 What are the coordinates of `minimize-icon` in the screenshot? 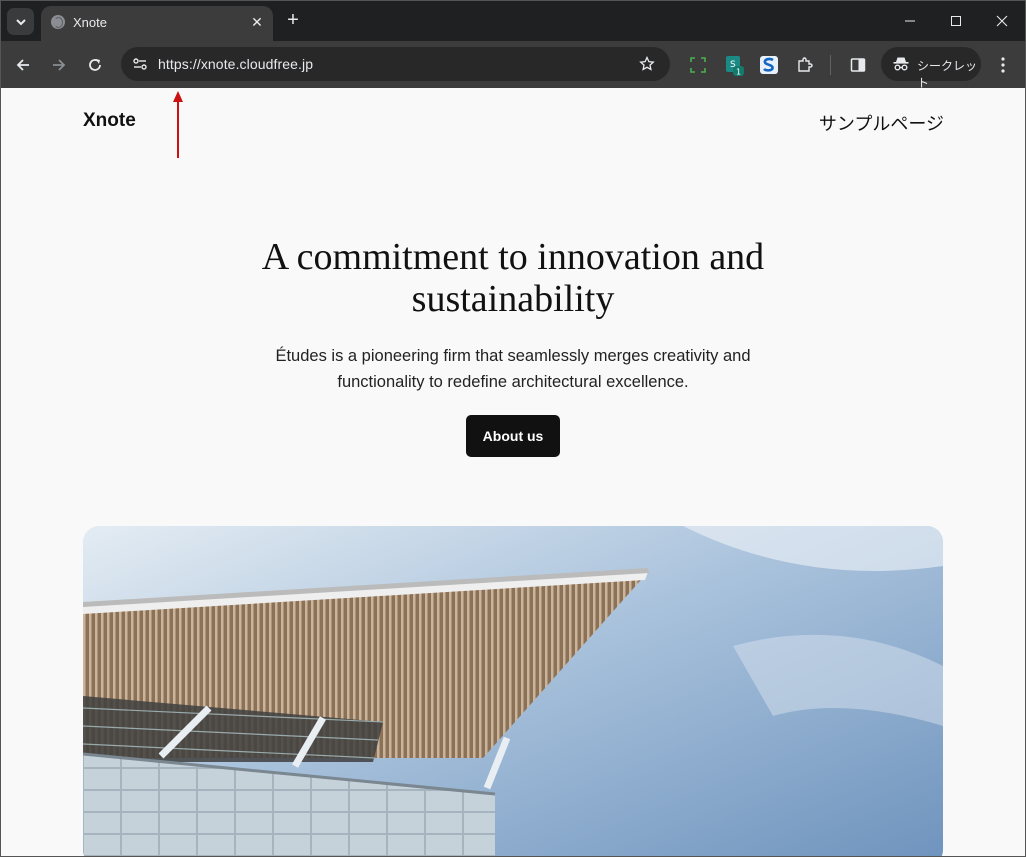 It's located at (910, 20).